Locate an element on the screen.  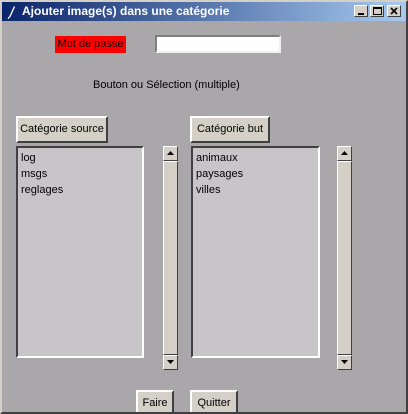
list-item: paysages is located at coordinates (255, 174).